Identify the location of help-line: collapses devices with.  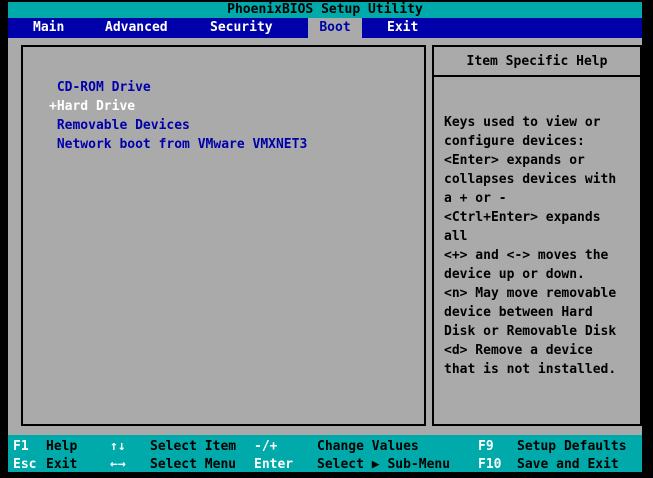
(530, 179).